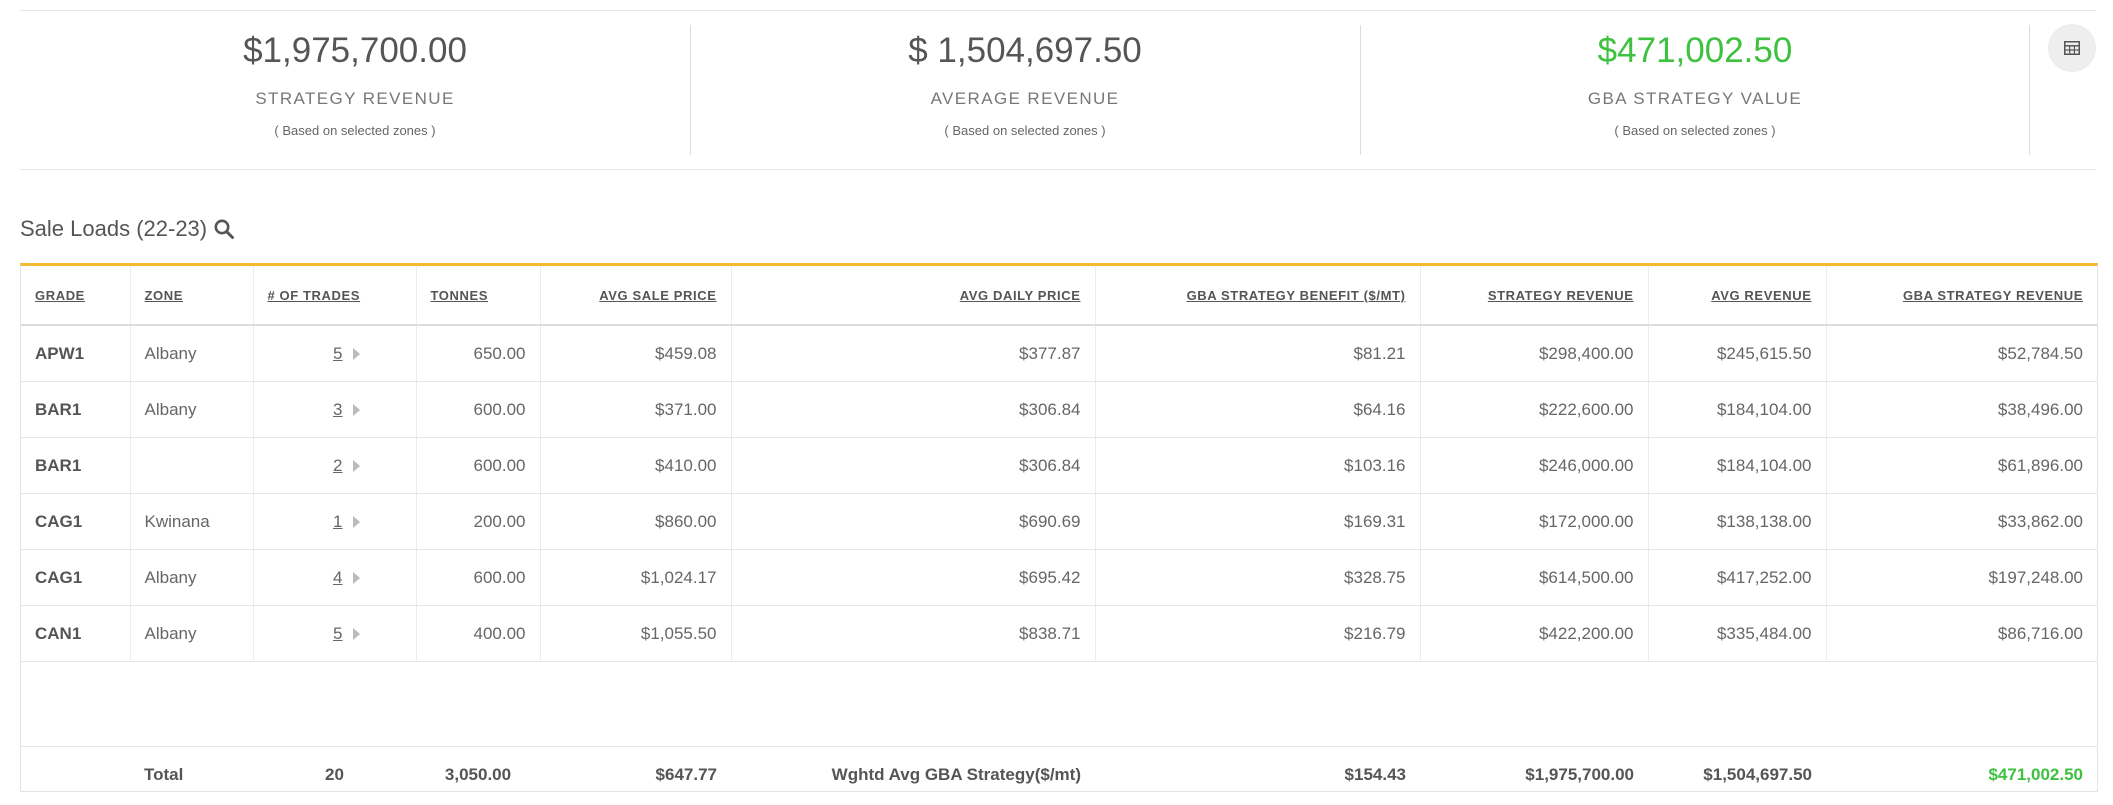 The width and height of the screenshot is (2113, 805). I want to click on trades-cell: 5, so click(334, 353).